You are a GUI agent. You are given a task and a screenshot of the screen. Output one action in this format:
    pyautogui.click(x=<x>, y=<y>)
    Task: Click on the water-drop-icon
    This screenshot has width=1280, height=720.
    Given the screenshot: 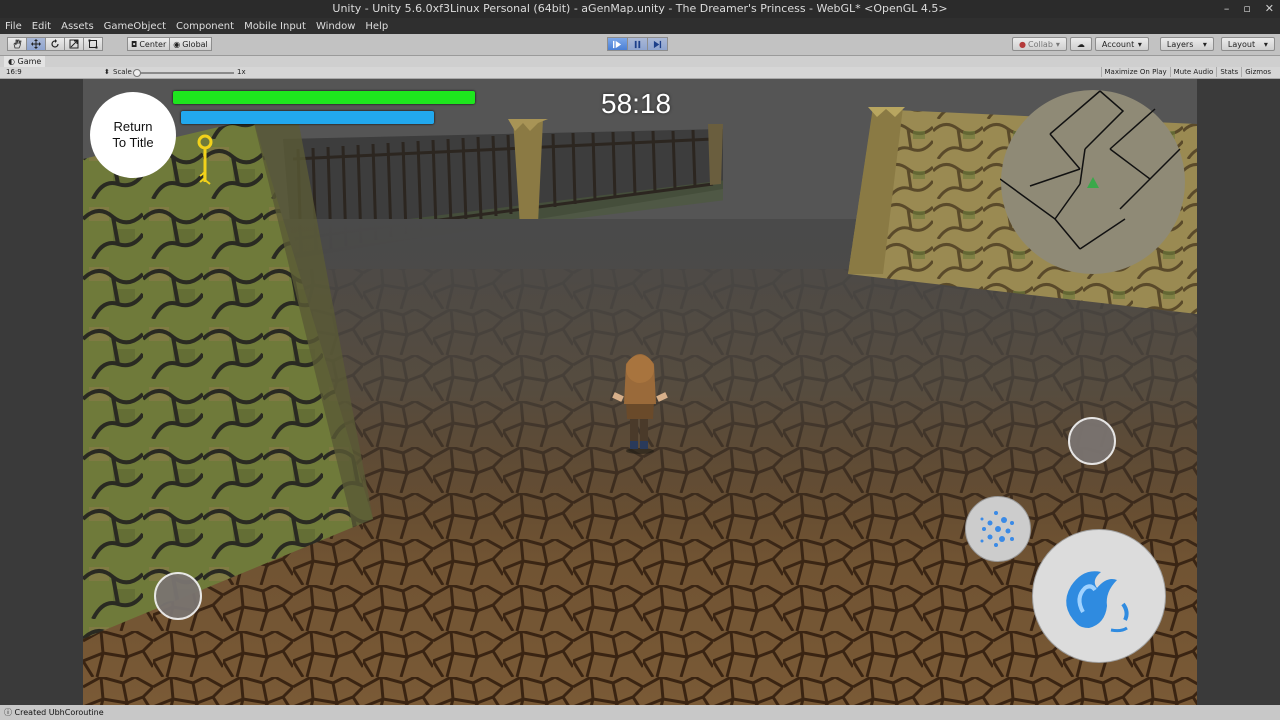 What is the action you would take?
    pyautogui.click(x=1097, y=602)
    